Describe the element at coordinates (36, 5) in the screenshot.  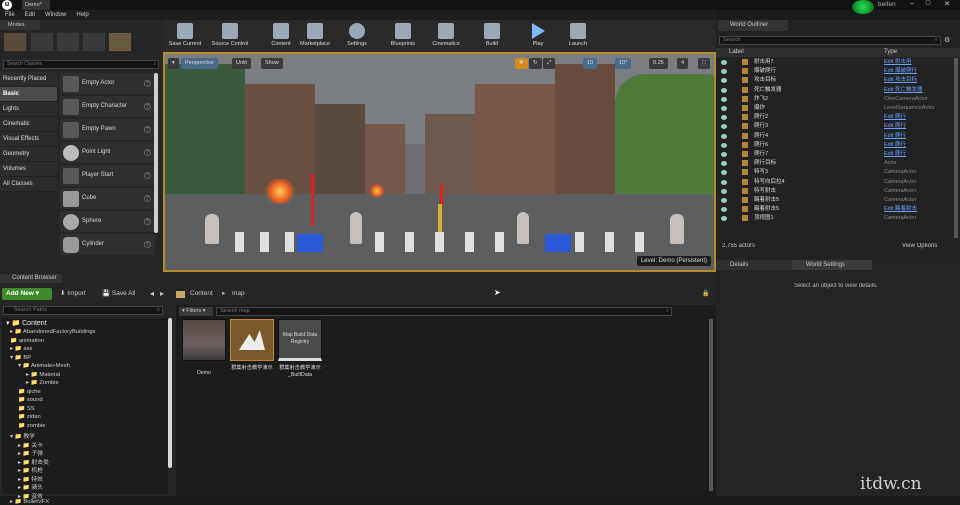
I see `level-tab: Demo*` at that location.